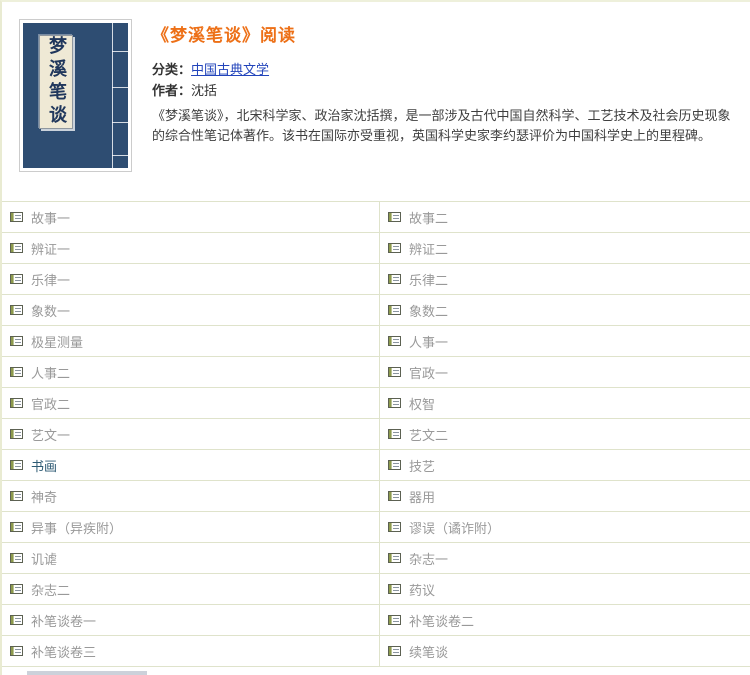  What do you see at coordinates (422, 498) in the screenshot?
I see `chapter-label: 器用` at bounding box center [422, 498].